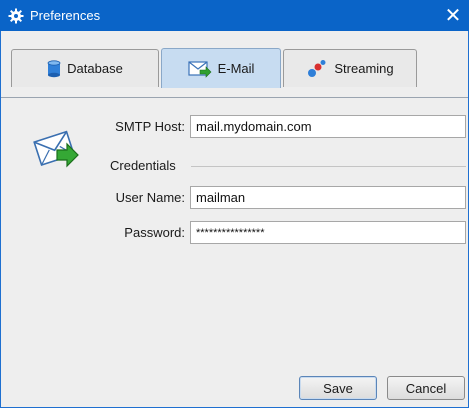 The width and height of the screenshot is (469, 408). What do you see at coordinates (16, 16) in the screenshot?
I see `gear-icon` at bounding box center [16, 16].